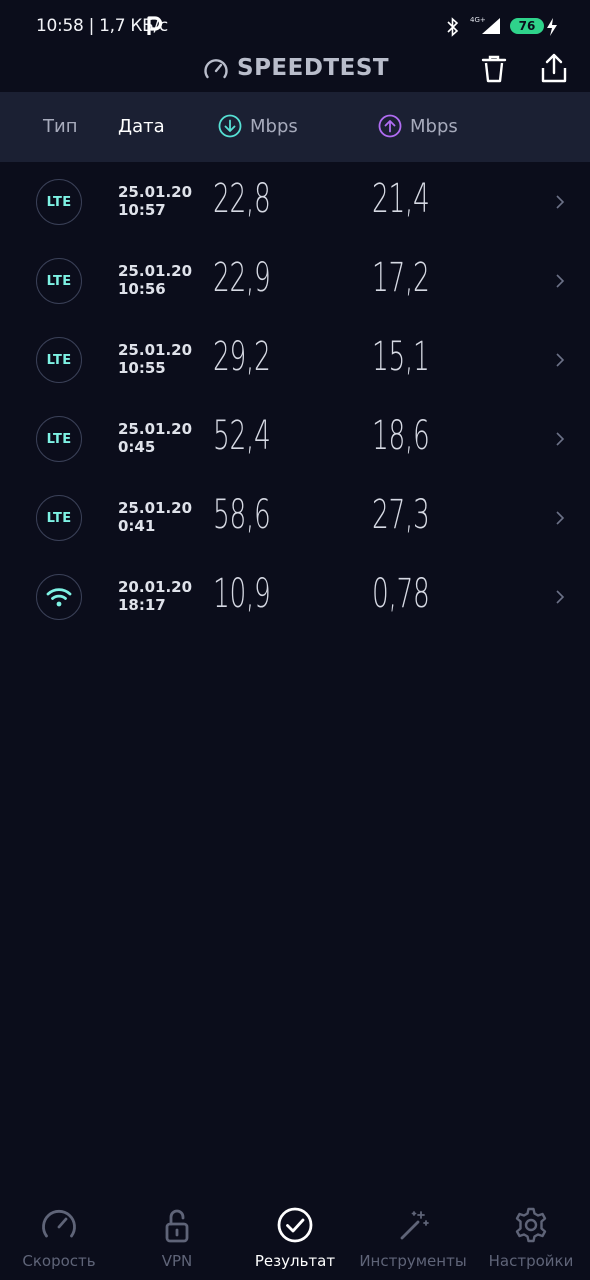 This screenshot has height=1280, width=590. I want to click on unlocked-padlock-icon, so click(177, 1226).